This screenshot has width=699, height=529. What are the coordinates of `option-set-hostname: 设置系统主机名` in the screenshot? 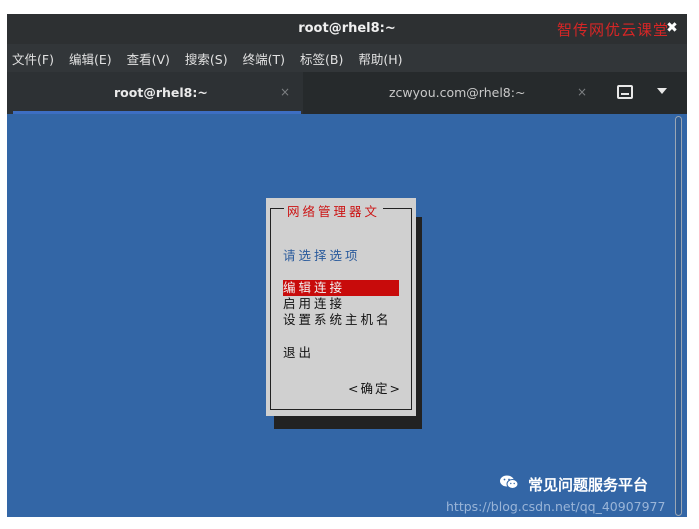 It's located at (337, 320).